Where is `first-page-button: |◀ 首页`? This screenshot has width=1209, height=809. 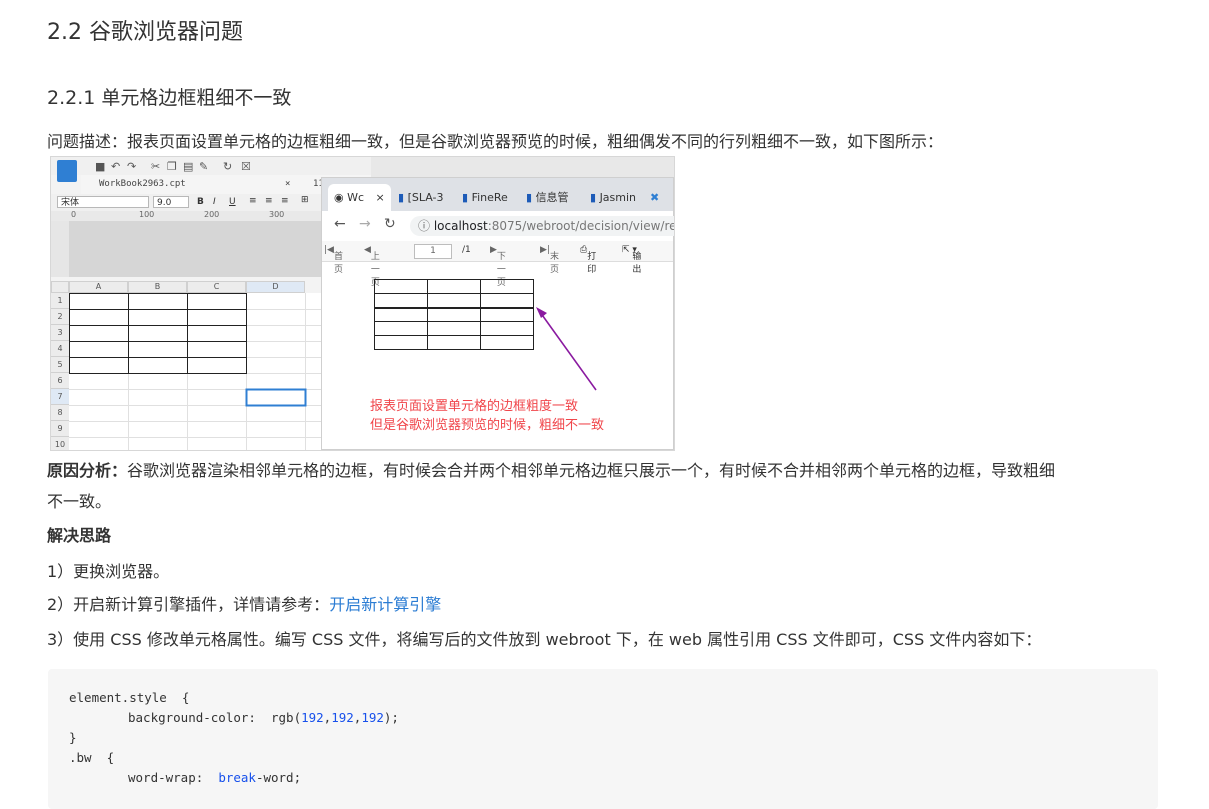
first-page-button: |◀ 首页 is located at coordinates (333, 260).